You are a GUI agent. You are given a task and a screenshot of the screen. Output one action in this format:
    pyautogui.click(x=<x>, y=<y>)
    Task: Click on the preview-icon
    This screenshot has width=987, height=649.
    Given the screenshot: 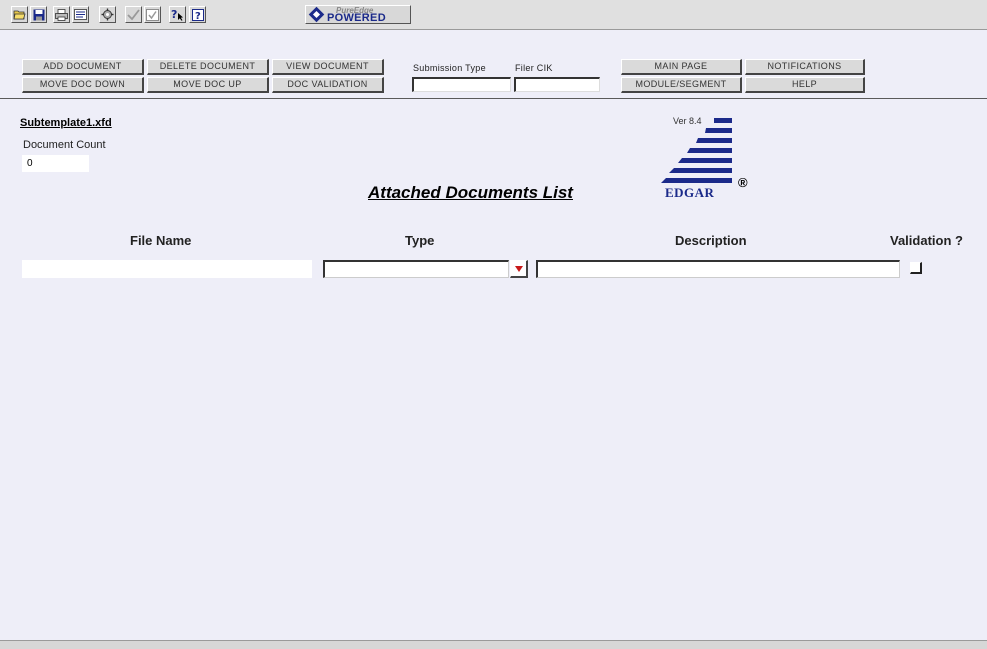 What is the action you would take?
    pyautogui.click(x=80, y=14)
    